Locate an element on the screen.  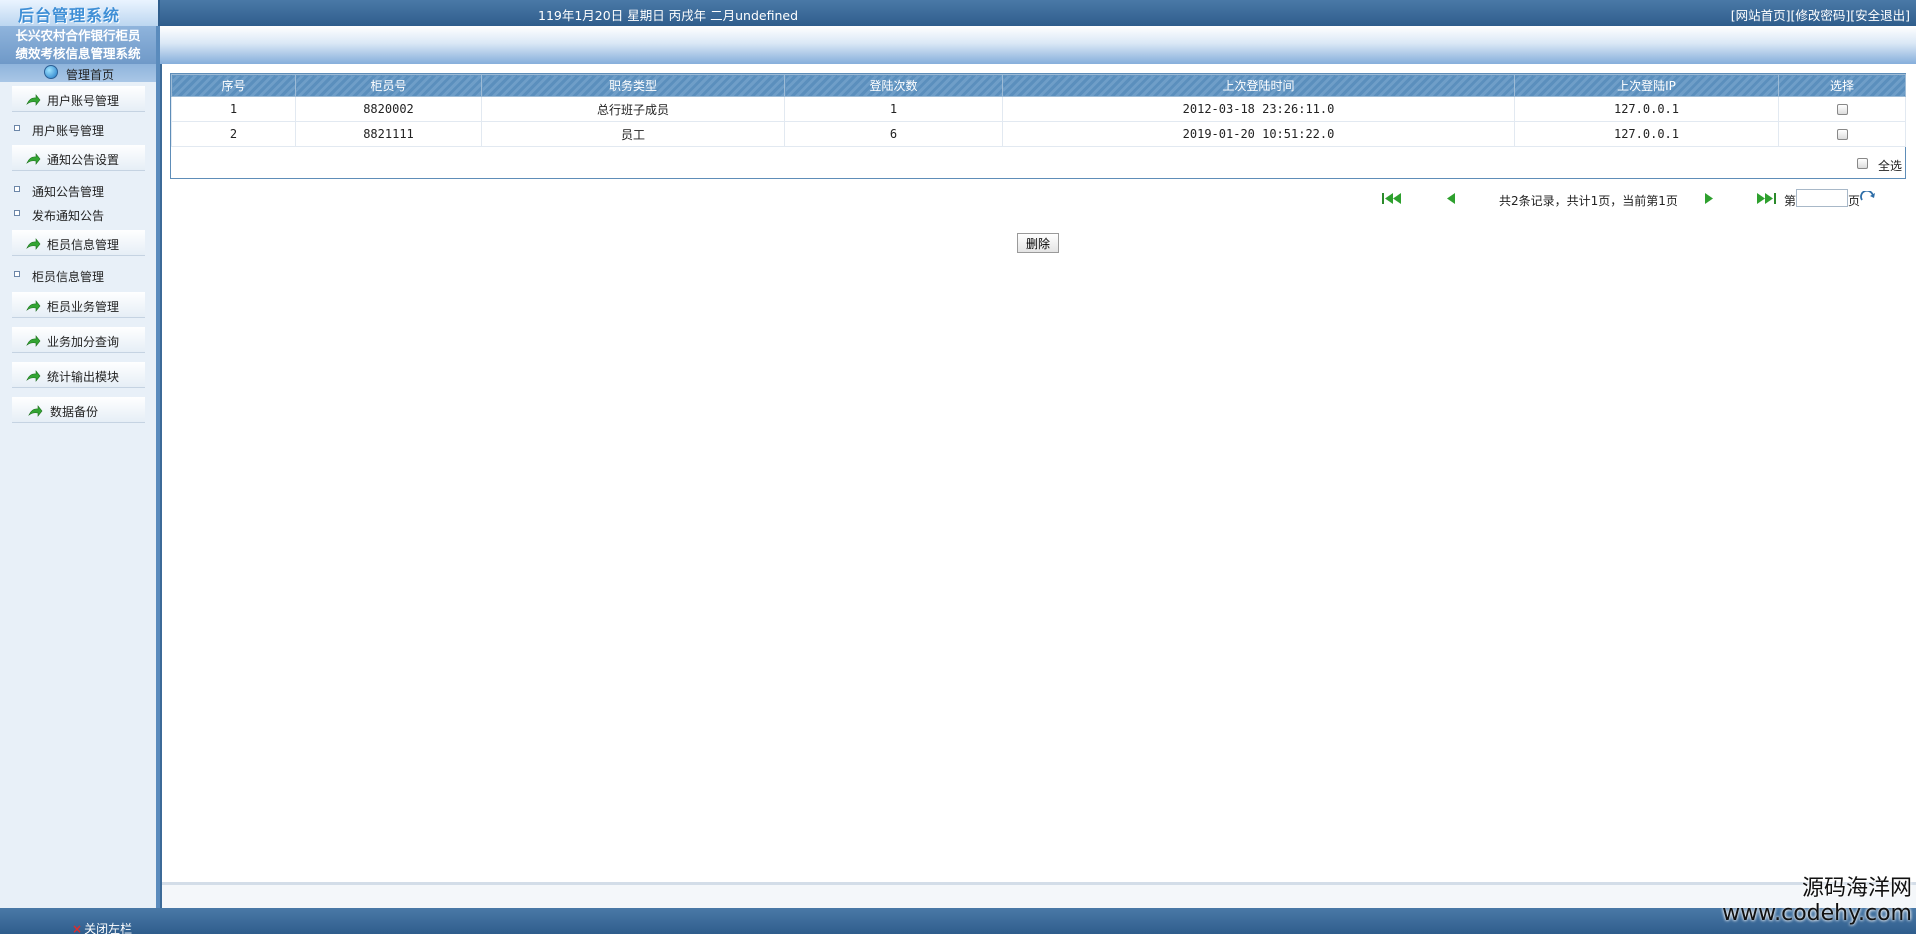
header-band is located at coordinates (1038, 45).